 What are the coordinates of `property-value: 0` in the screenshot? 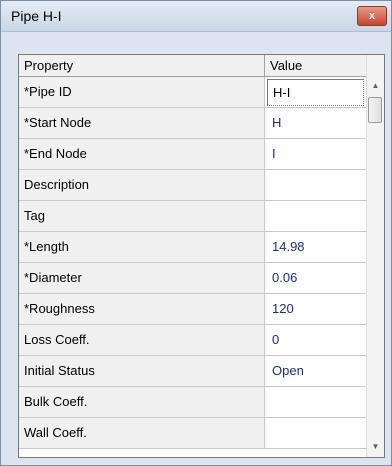 It's located at (315, 340).